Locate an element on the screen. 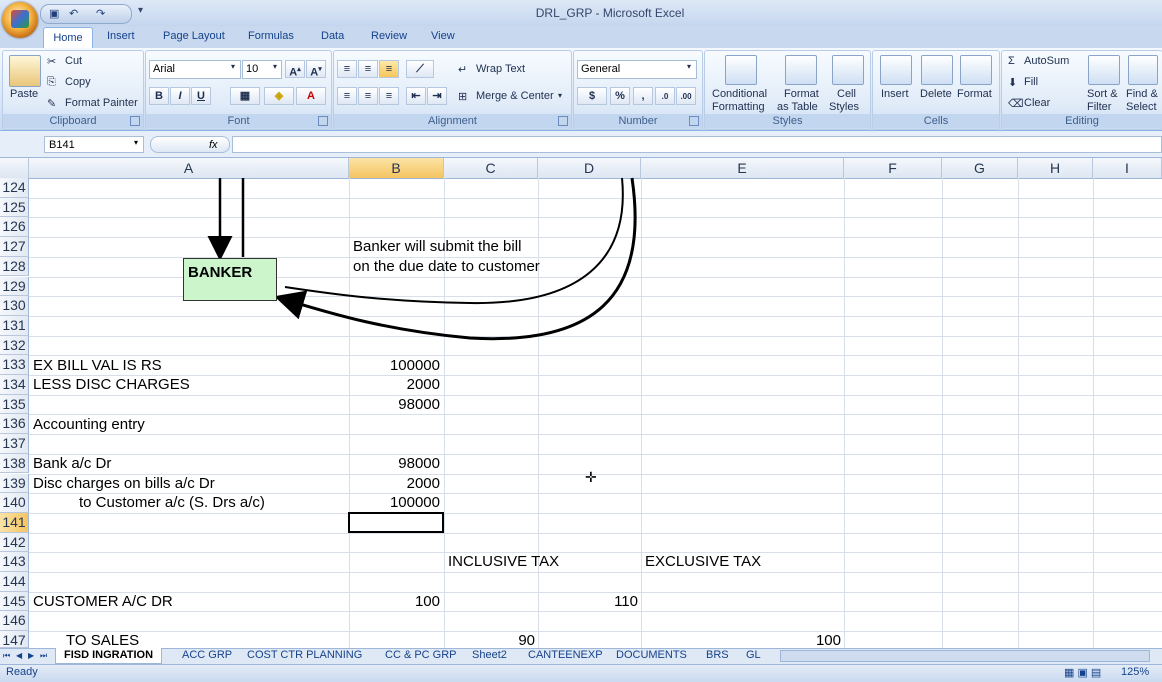 The height and width of the screenshot is (682, 1162). cell-a136: Accounting entry is located at coordinates (89, 425).